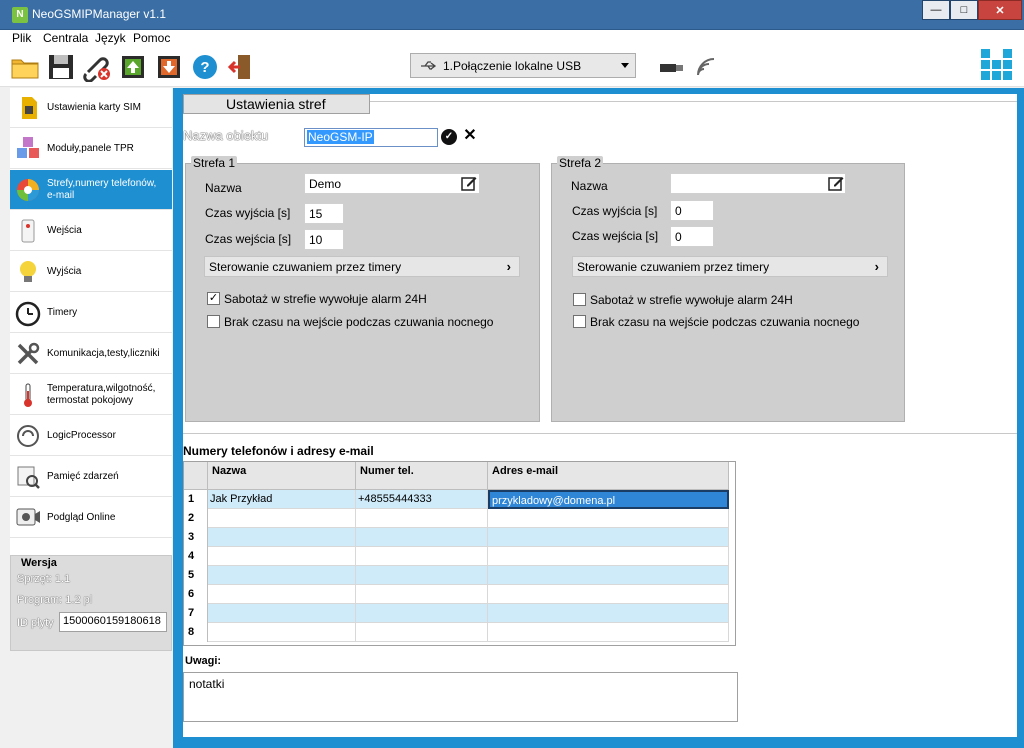 Image resolution: width=1024 pixels, height=748 pixels. Describe the element at coordinates (758, 183) in the screenshot. I see `zone-name-field` at that location.